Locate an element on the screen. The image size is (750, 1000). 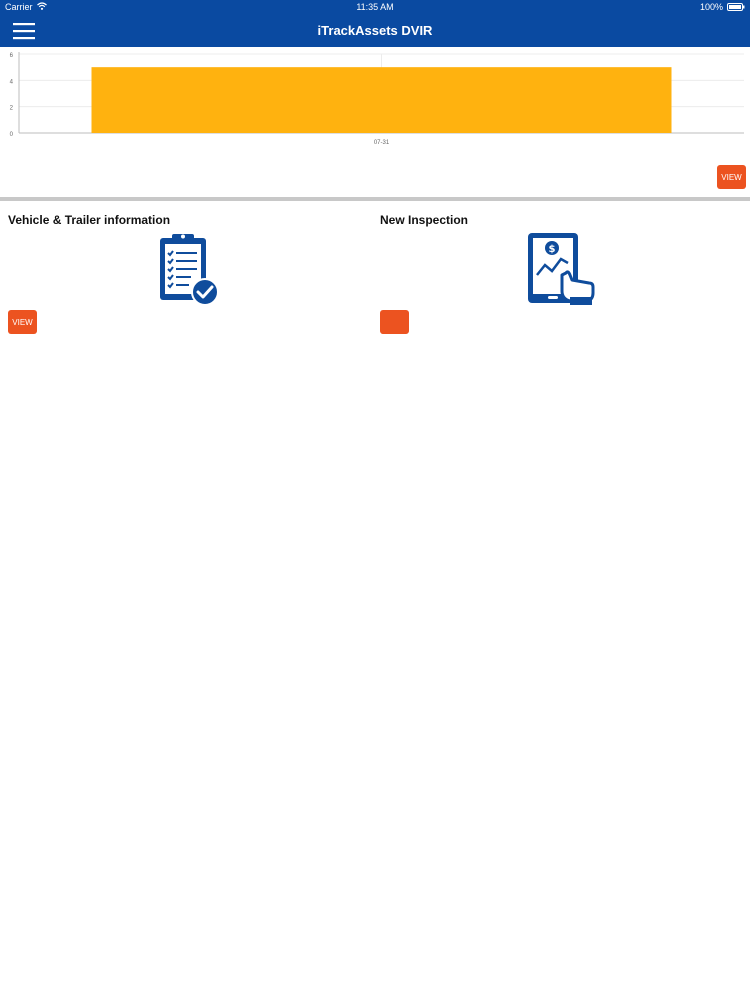
y-tick-label: 2 is located at coordinates (12, 109).